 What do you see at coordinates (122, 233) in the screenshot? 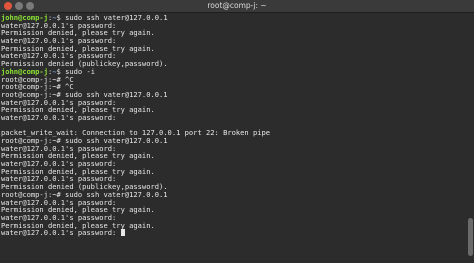
I see `text-cursor` at bounding box center [122, 233].